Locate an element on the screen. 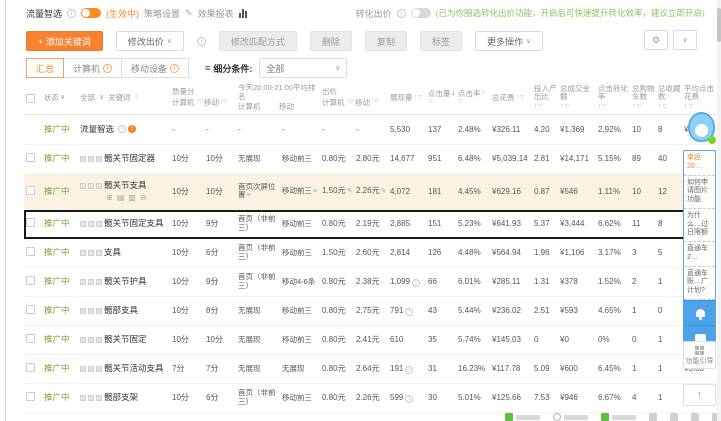  bid-mobile: 2.38元 is located at coordinates (371, 281).